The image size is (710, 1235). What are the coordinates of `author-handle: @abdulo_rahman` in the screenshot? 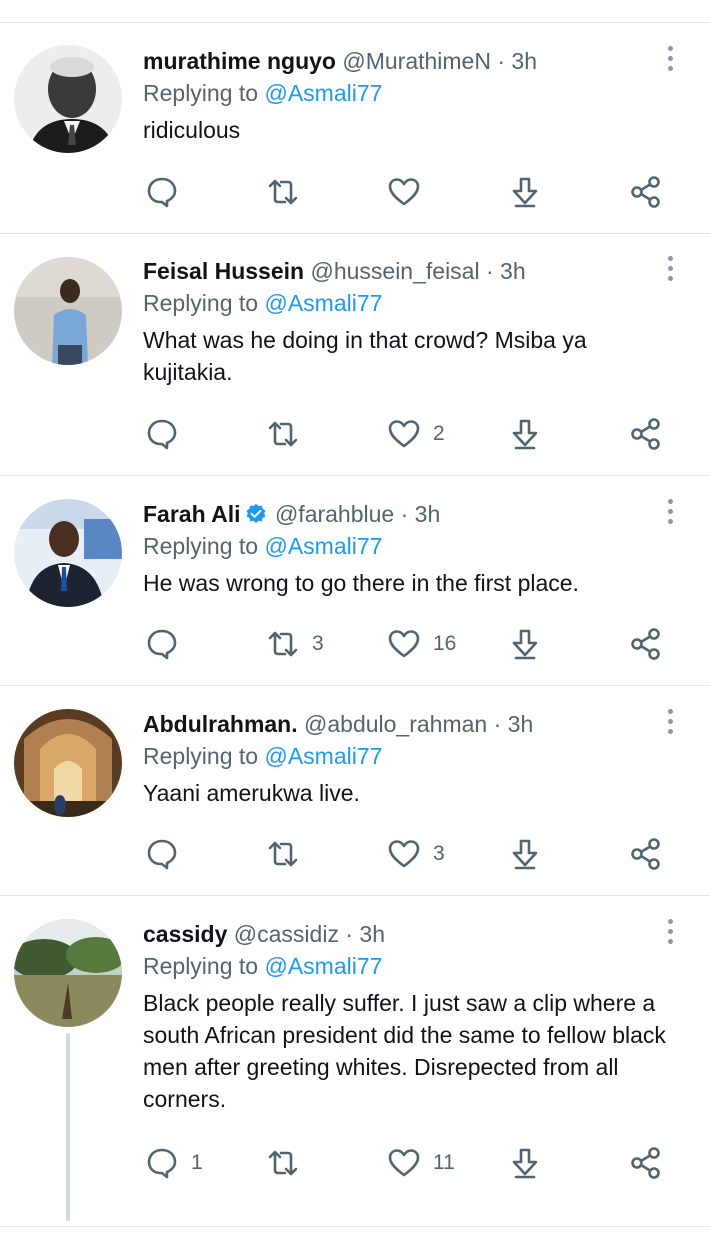 It's located at (395, 724).